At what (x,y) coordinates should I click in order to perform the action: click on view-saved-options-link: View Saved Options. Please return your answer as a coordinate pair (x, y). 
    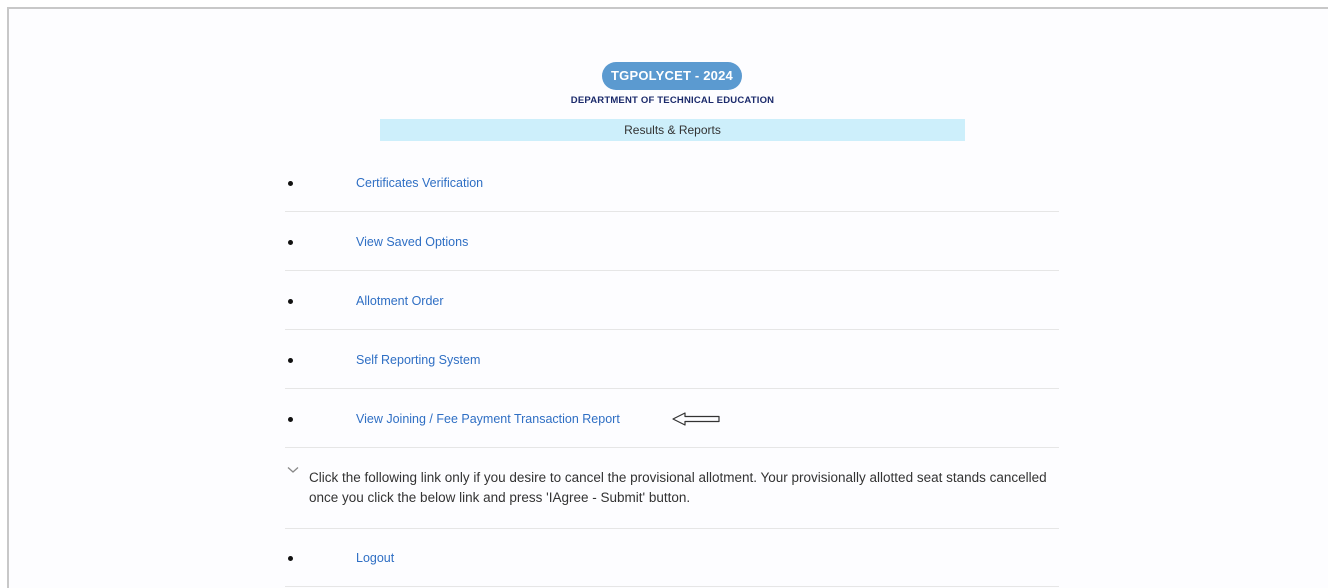
    Looking at the image, I should click on (412, 242).